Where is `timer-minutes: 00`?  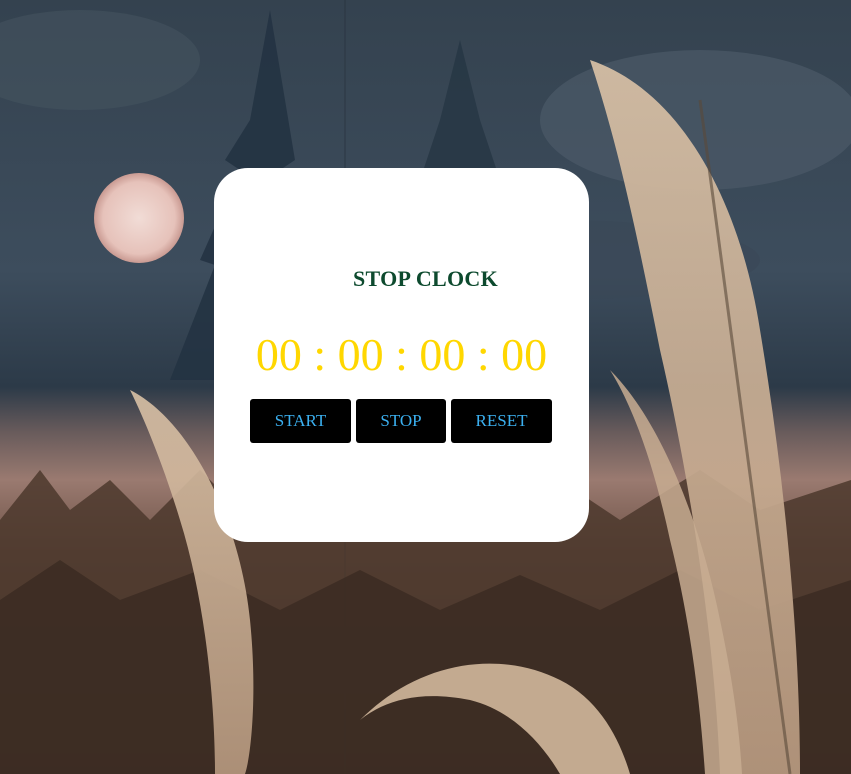 timer-minutes: 00 is located at coordinates (360, 354).